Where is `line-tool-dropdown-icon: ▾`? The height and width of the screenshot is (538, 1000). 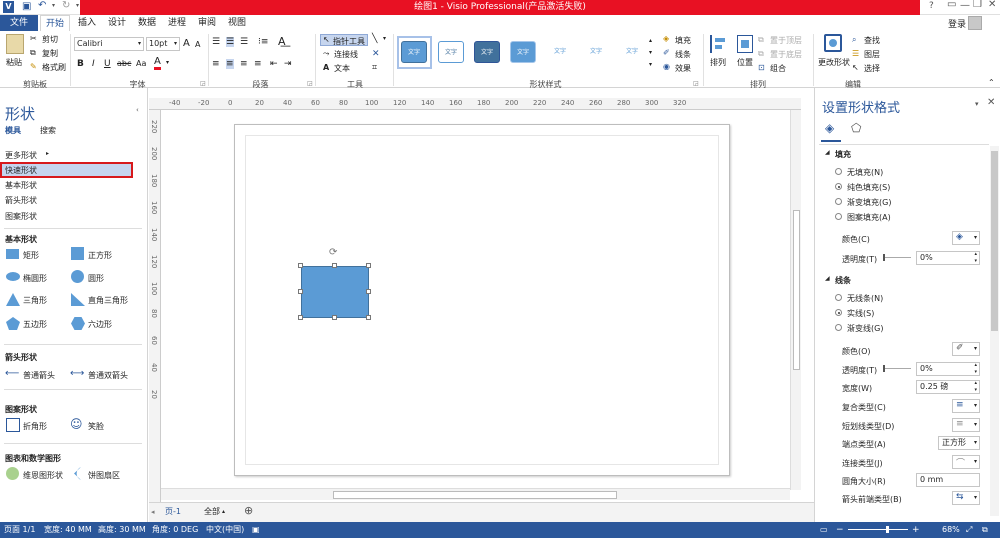 line-tool-dropdown-icon: ▾ is located at coordinates (384, 38).